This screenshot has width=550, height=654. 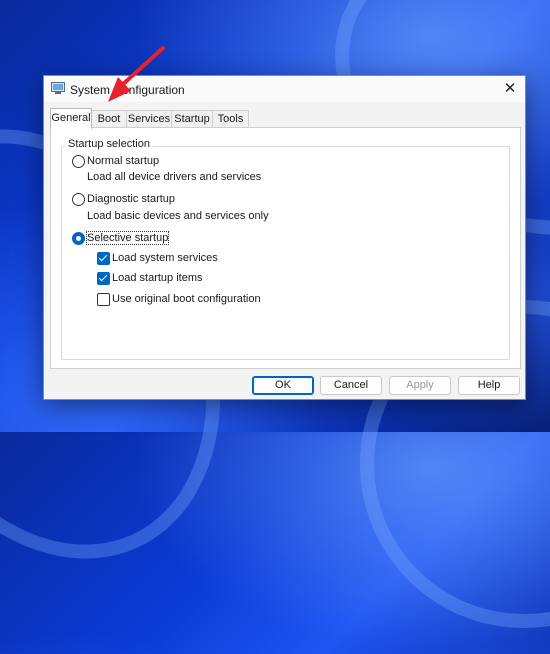 What do you see at coordinates (351, 385) in the screenshot?
I see `cancel-button: Cancel` at bounding box center [351, 385].